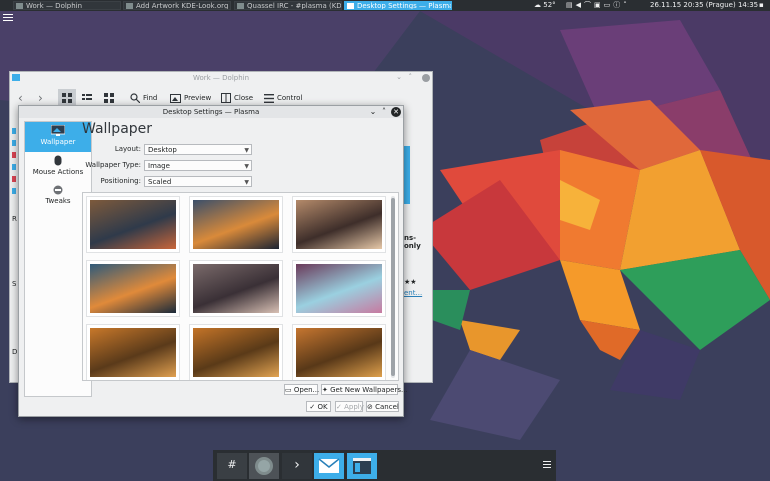 The image size is (770, 481). I want to click on split-close-icon, so click(226, 98).